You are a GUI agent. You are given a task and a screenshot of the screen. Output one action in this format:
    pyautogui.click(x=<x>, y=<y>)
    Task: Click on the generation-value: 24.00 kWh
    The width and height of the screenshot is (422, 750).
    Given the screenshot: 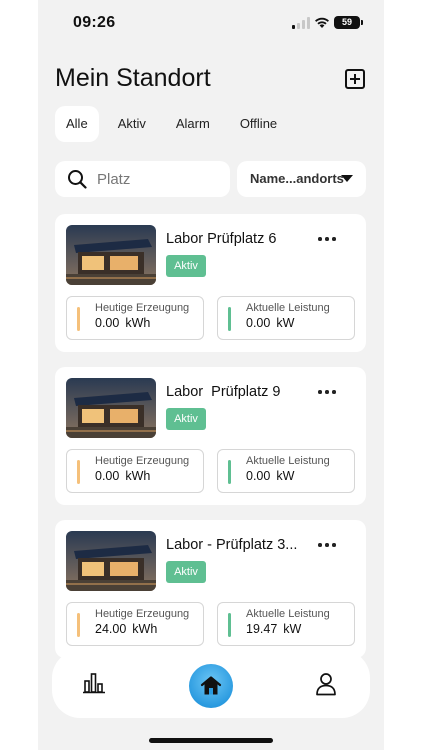 What is the action you would take?
    pyautogui.click(x=126, y=629)
    